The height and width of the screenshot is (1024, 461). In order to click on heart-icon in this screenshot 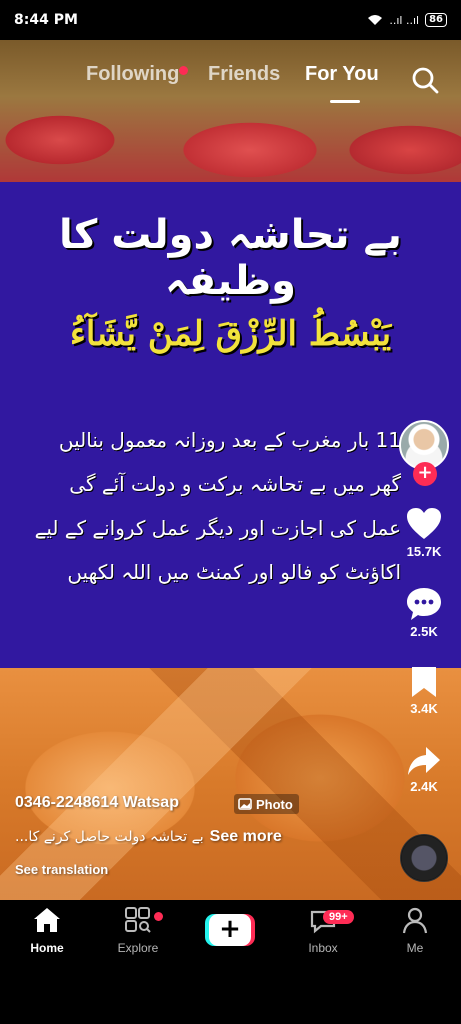, I will do `click(424, 523)`.